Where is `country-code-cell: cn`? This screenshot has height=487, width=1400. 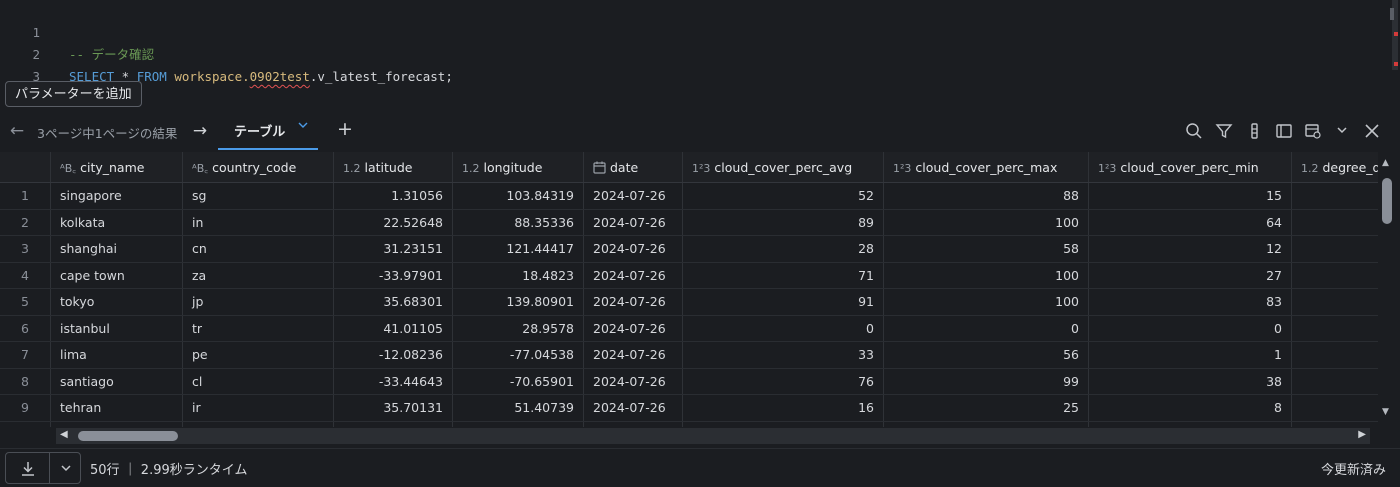
country-code-cell: cn is located at coordinates (258, 249).